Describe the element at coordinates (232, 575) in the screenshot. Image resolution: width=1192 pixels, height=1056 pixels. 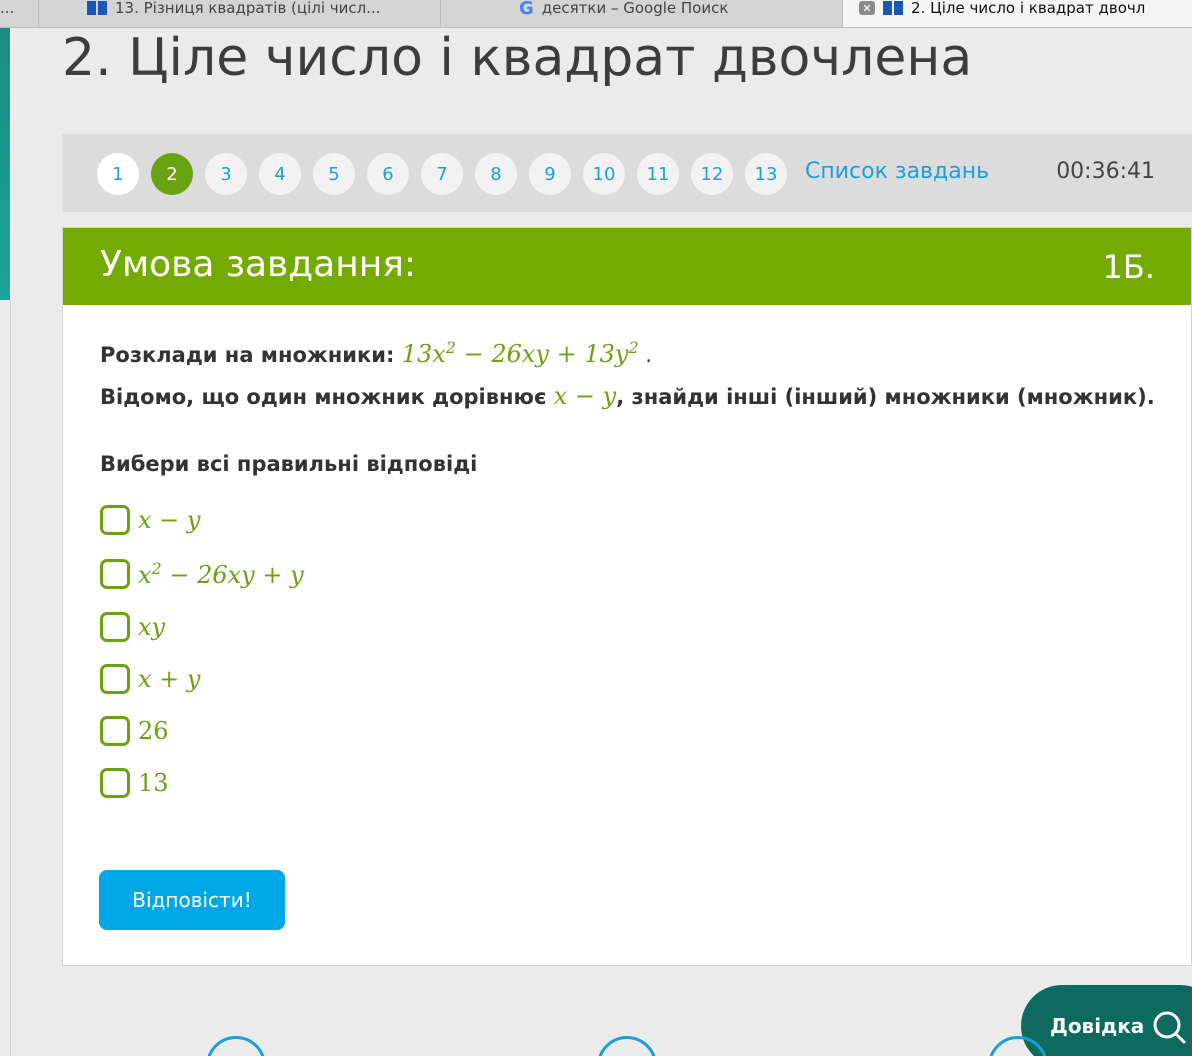
I see `expr-part: − 26xy + y` at that location.